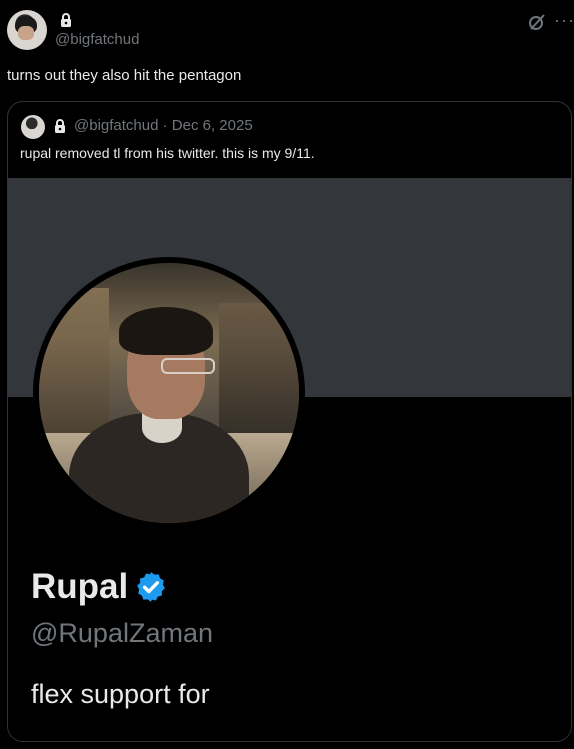 The image size is (574, 749). Describe the element at coordinates (151, 587) in the screenshot. I see `verified-badge-icon` at that location.